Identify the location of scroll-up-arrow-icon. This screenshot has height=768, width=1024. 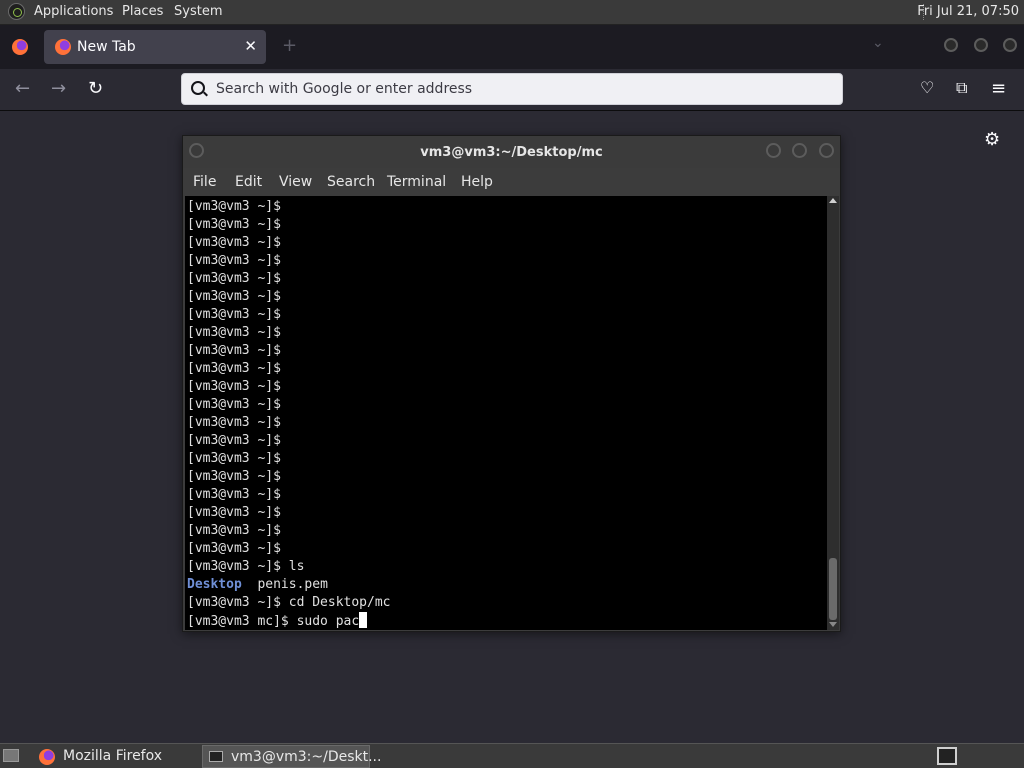
(833, 200).